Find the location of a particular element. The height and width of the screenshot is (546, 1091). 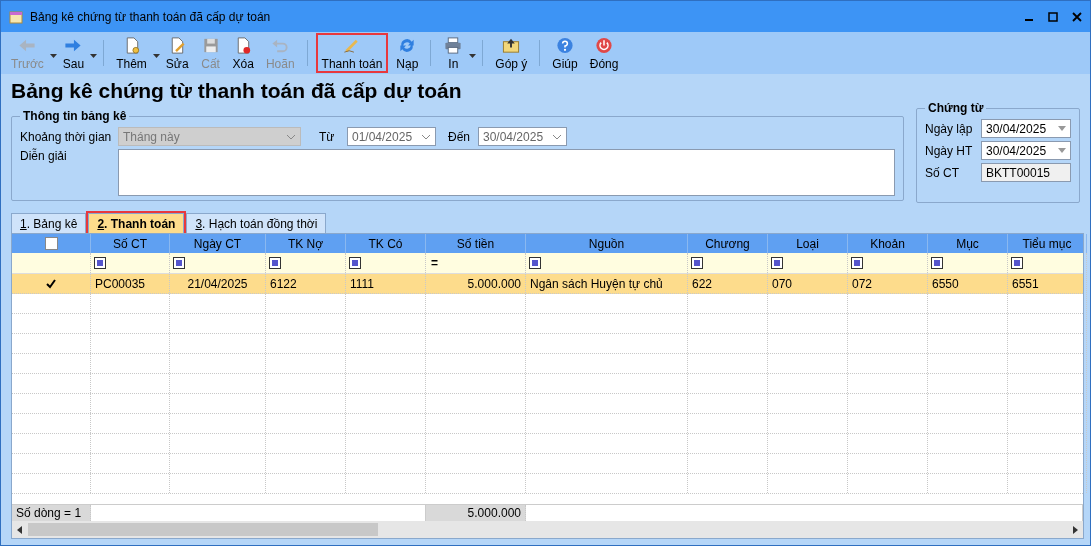

group-title: Chứng từ is located at coordinates (956, 108).